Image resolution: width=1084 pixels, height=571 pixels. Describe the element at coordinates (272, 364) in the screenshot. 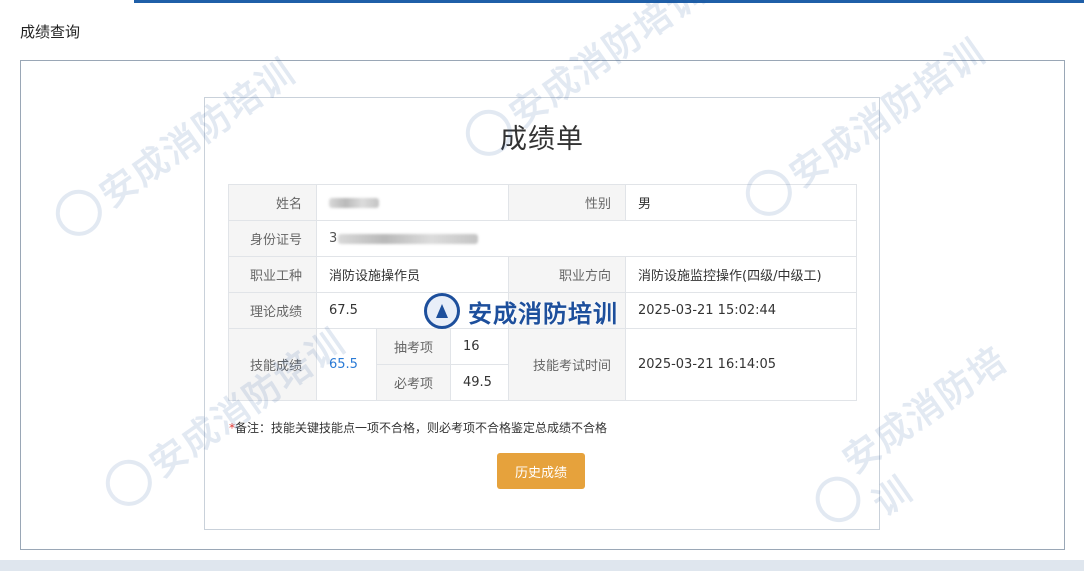

I see `skill-score-label: 技能成绩` at that location.